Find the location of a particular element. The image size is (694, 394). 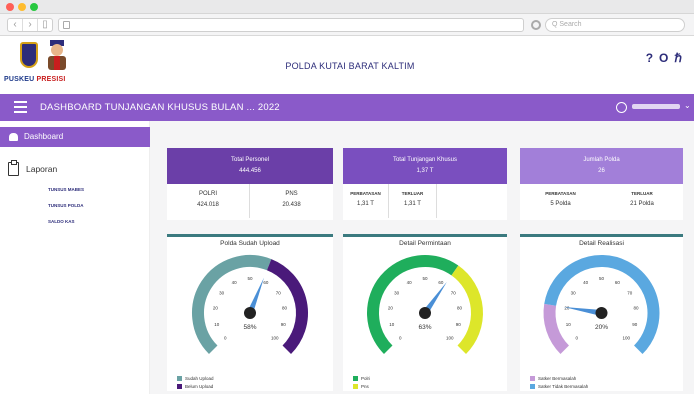

card-title: Jumlah Polda is located at coordinates (601, 160).